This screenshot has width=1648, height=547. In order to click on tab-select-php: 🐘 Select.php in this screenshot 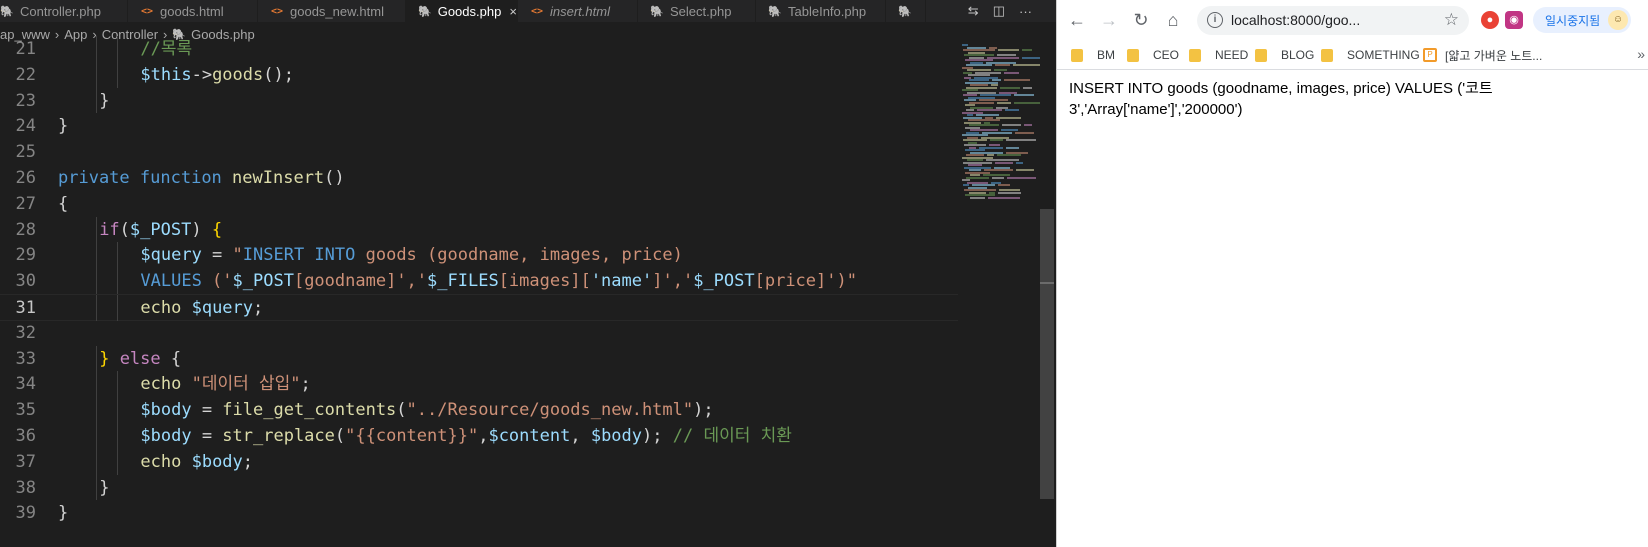, I will do `click(697, 11)`.